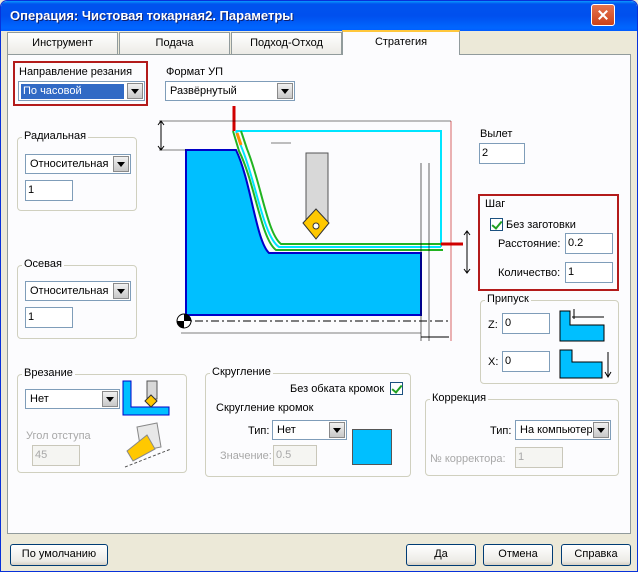  What do you see at coordinates (286, 430) in the screenshot?
I see `rounding-type-value: Нет` at bounding box center [286, 430].